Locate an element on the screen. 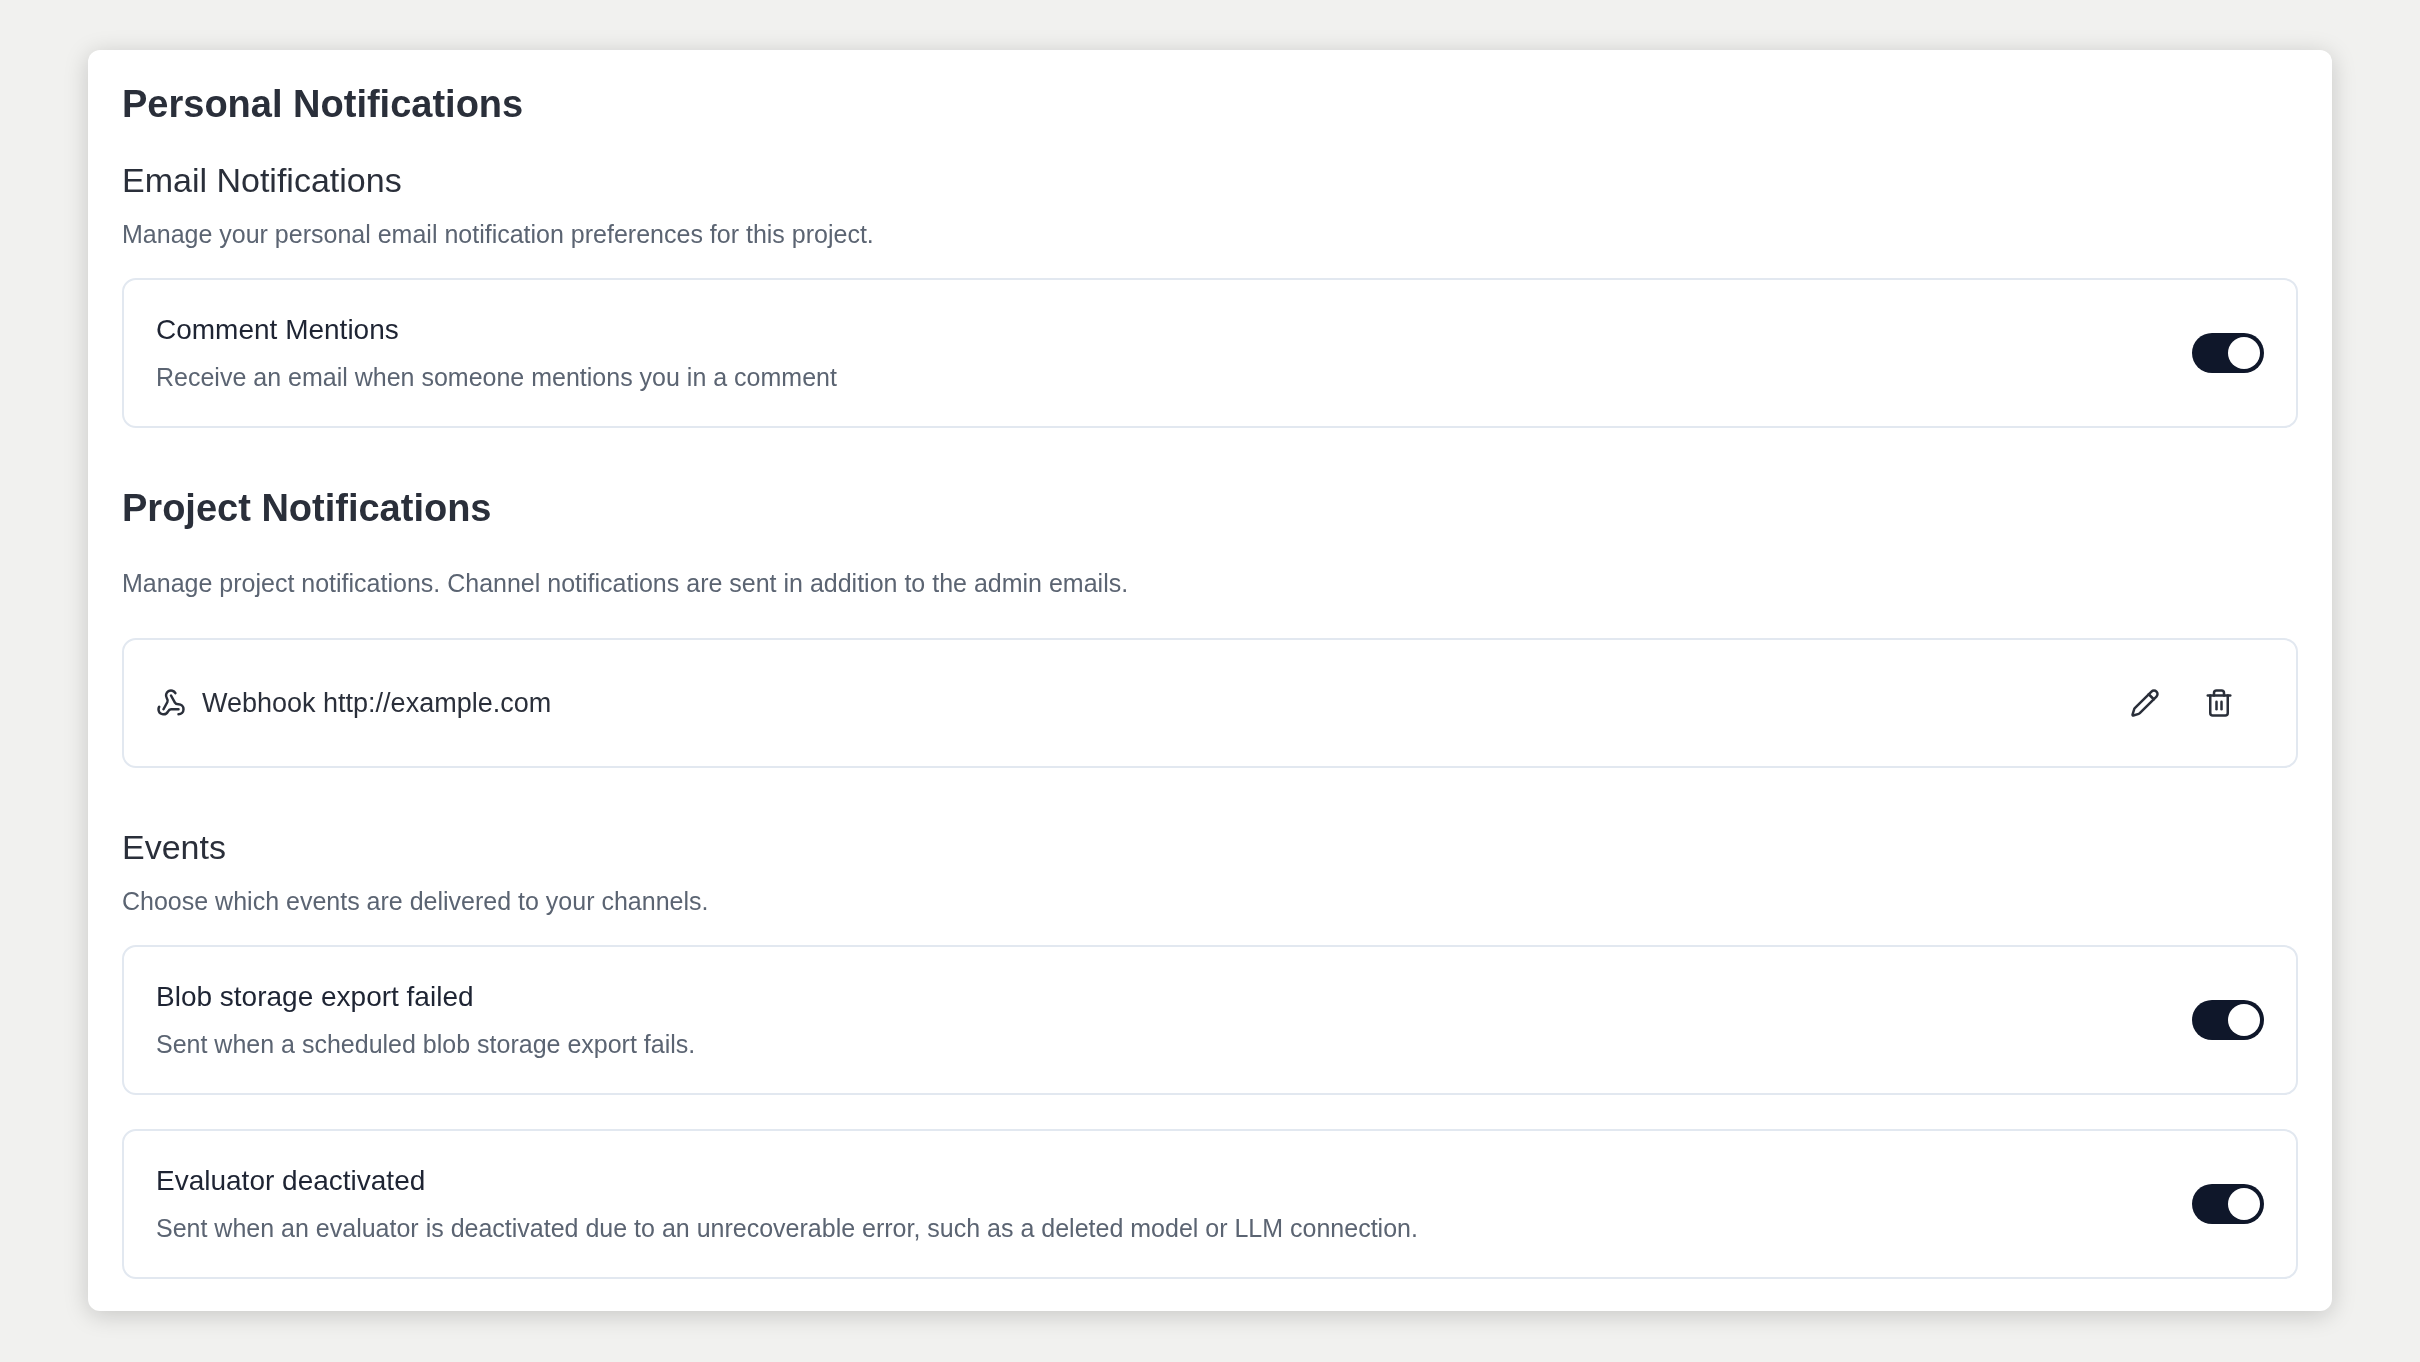 Image resolution: width=2420 pixels, height=1362 pixels. setting-description: Sent when an evaluator is deactivated due to an unrecoverable error, such as a deleted model or LLM connection. is located at coordinates (787, 1228).